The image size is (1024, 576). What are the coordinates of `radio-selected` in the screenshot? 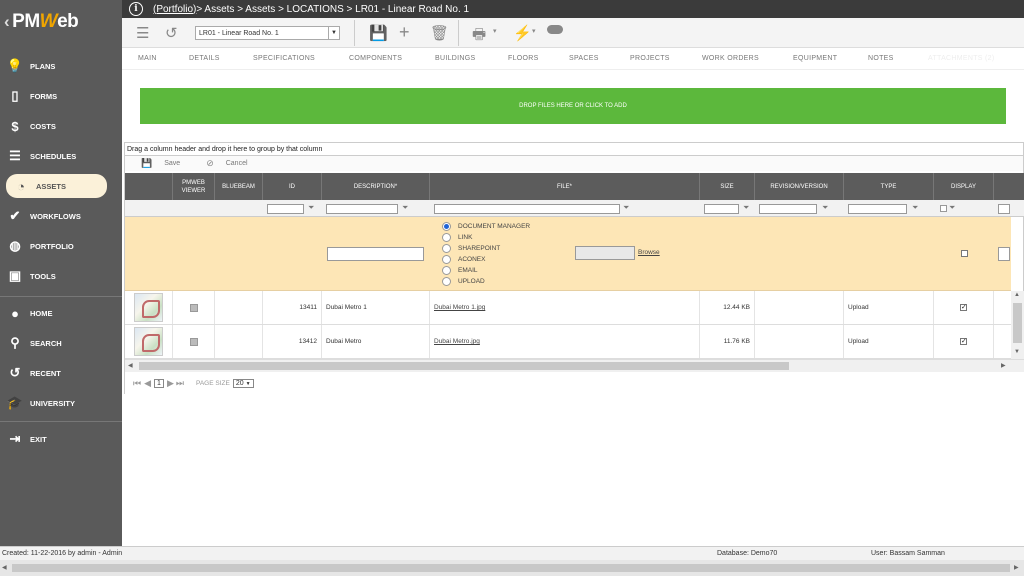 It's located at (446, 226).